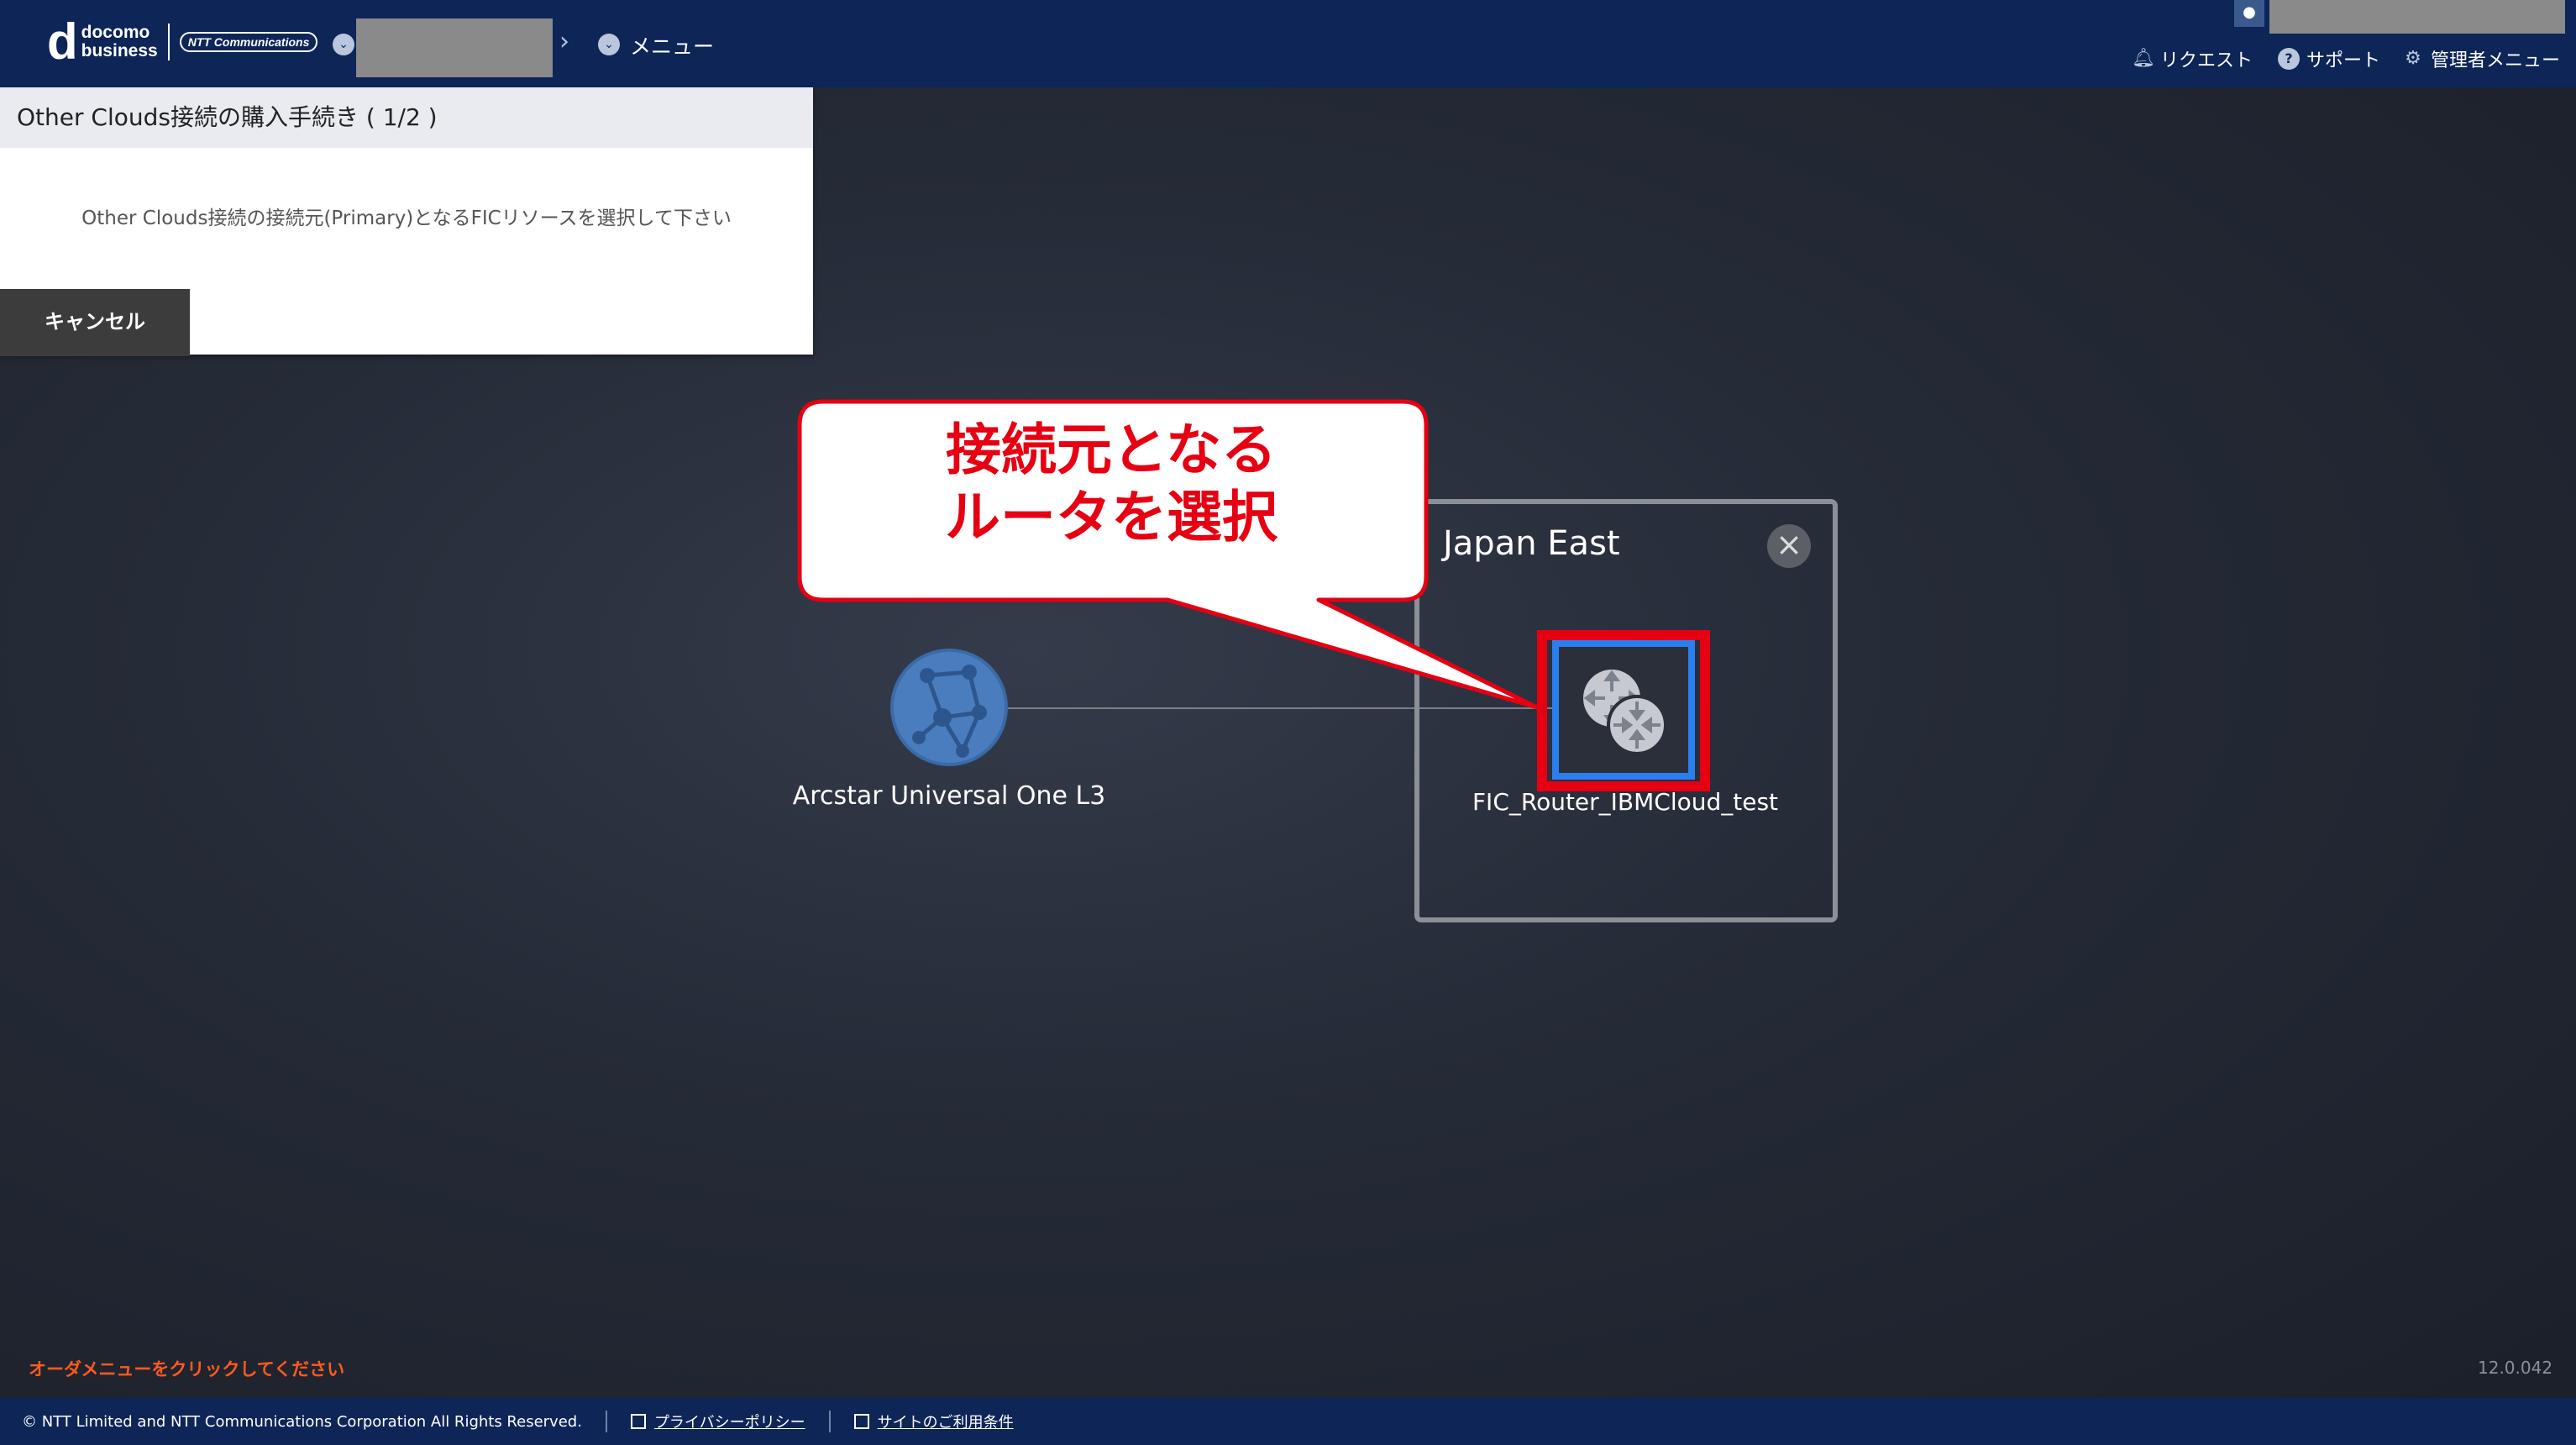  Describe the element at coordinates (672, 45) in the screenshot. I see `menu-dropdown: メニュー` at that location.